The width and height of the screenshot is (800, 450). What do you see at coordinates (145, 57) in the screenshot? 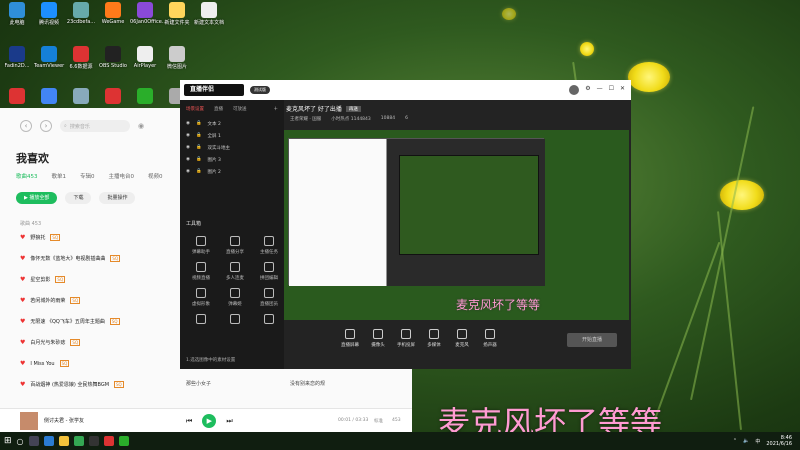
I see `desktop-icon: AirPlayer` at bounding box center [145, 57].